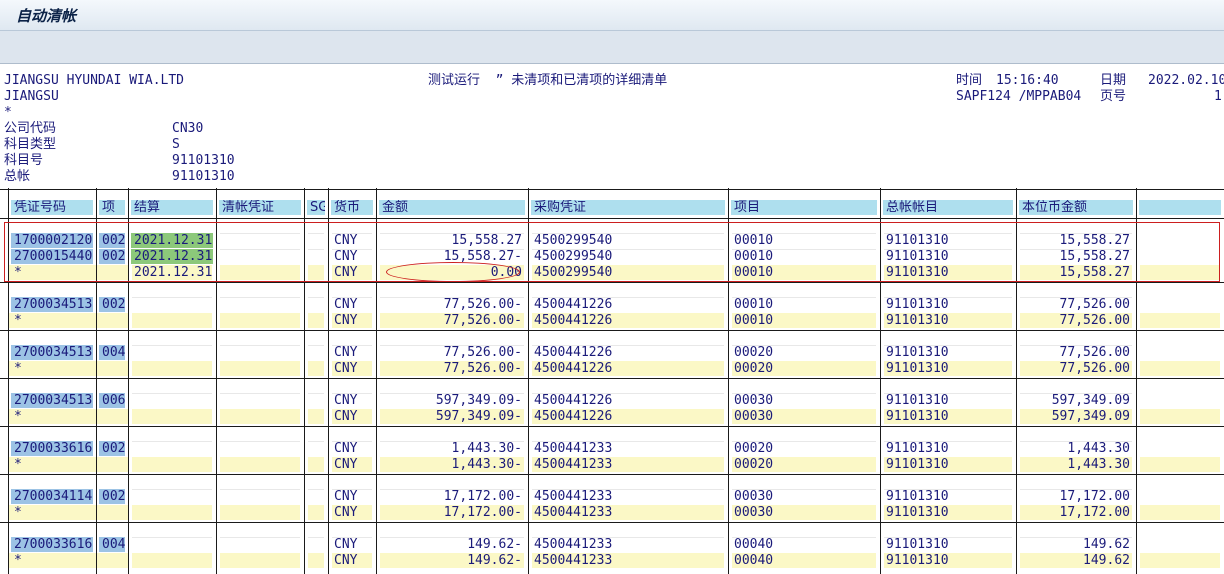 The image size is (1224, 574). Describe the element at coordinates (52, 207) in the screenshot. I see `column-header-document-number: 凭证号码` at that location.